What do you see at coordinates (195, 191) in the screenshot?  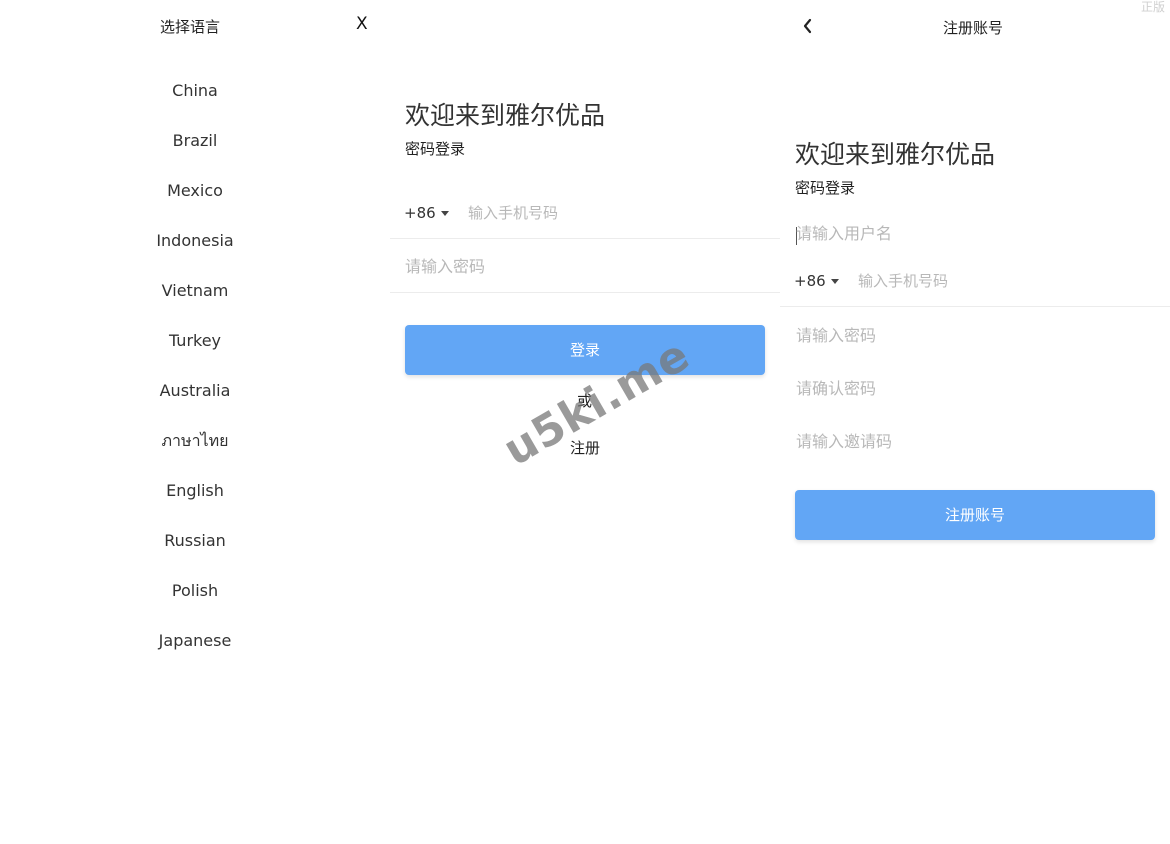 I see `language-item-mexico: Mexico` at bounding box center [195, 191].